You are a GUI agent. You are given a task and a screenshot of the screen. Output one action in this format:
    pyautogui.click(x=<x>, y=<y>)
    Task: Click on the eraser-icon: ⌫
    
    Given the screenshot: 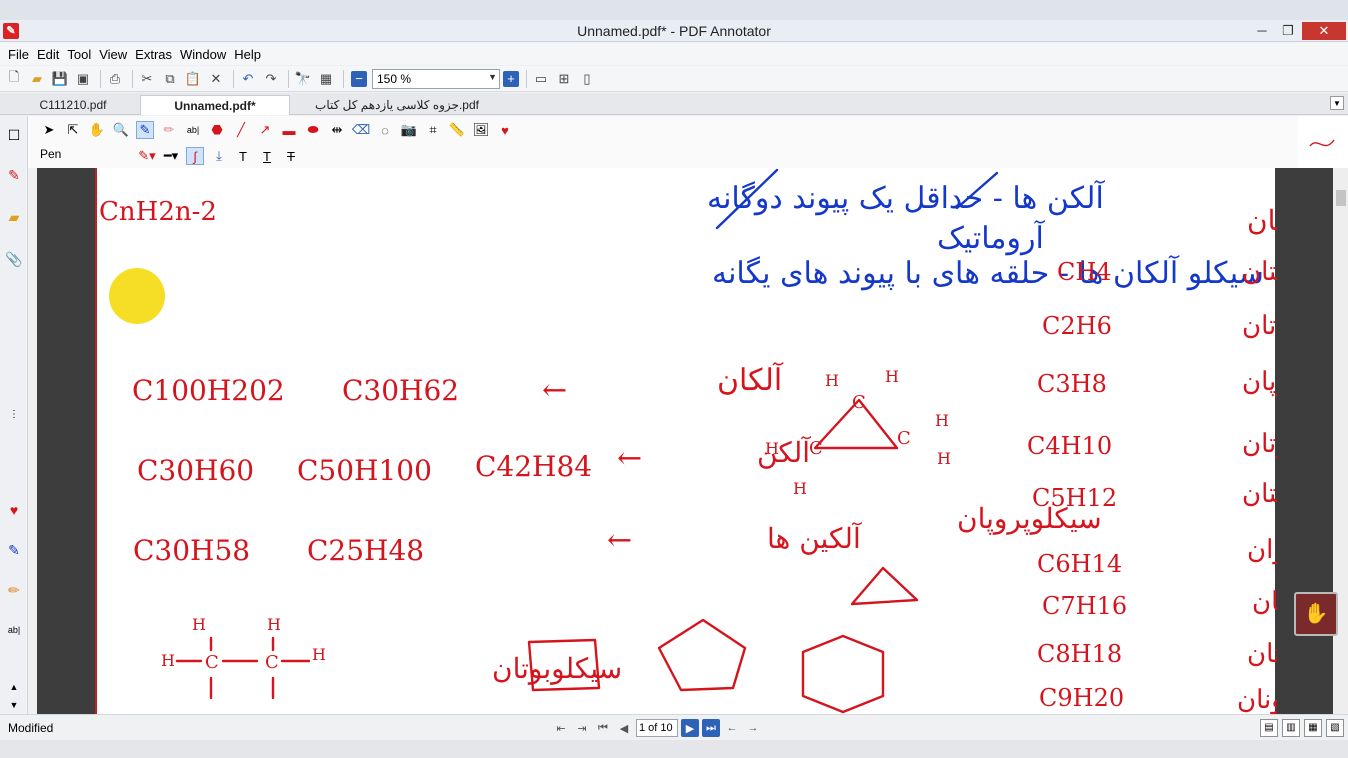 What is the action you would take?
    pyautogui.click(x=361, y=130)
    